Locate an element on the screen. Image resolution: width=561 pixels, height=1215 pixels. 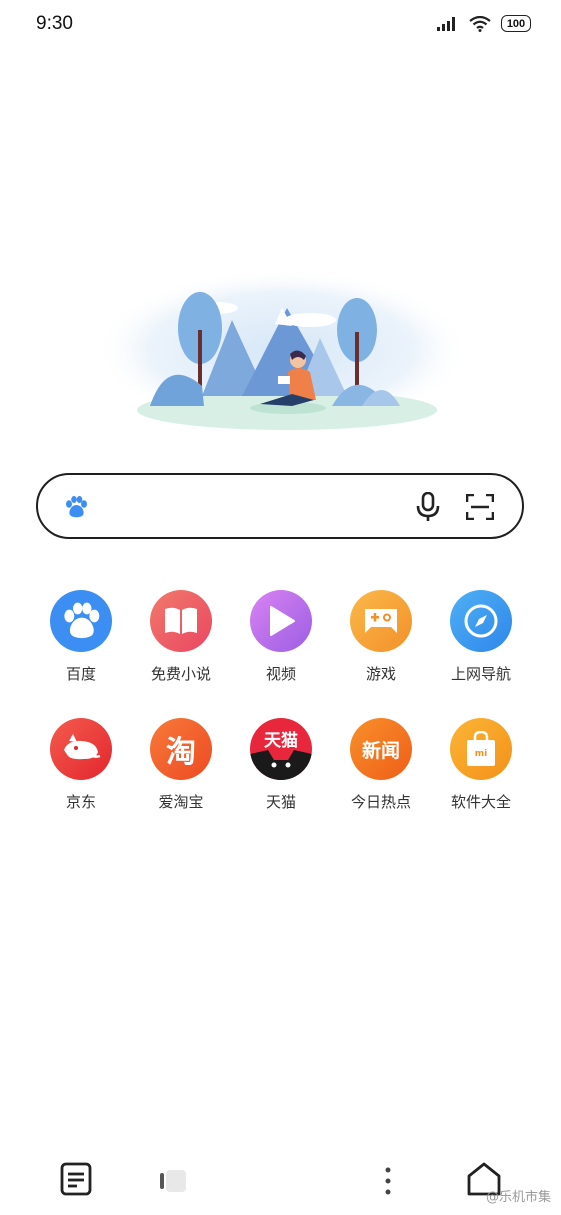
app-label: 爱淘宝 is located at coordinates (181, 802).